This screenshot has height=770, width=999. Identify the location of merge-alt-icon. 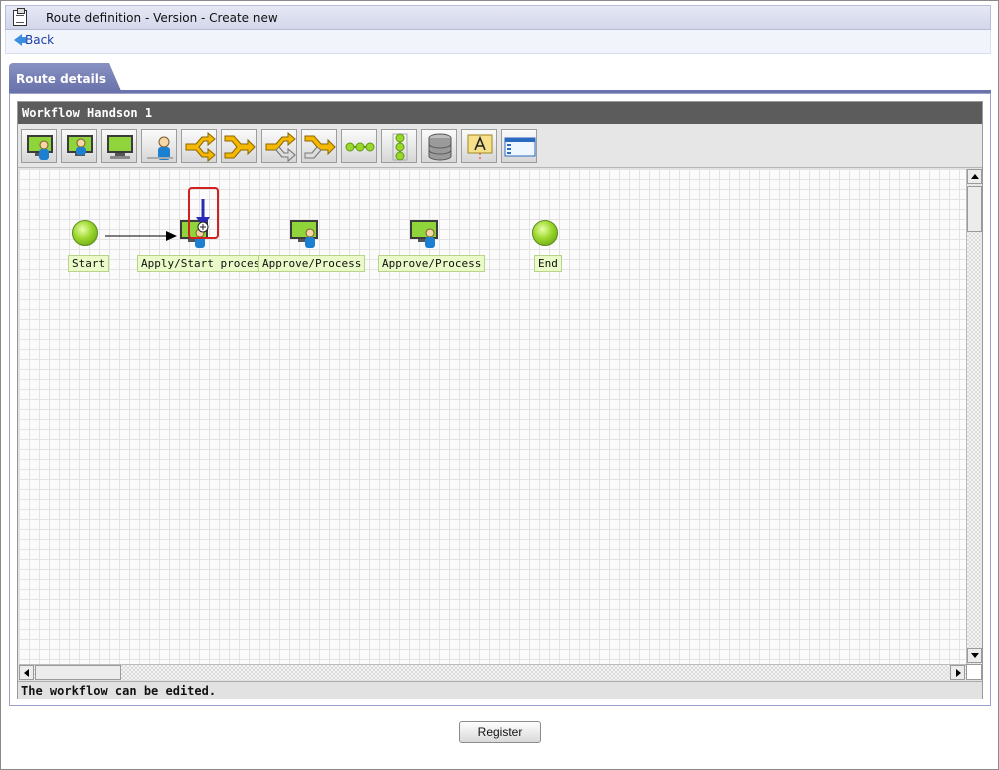
(320, 147).